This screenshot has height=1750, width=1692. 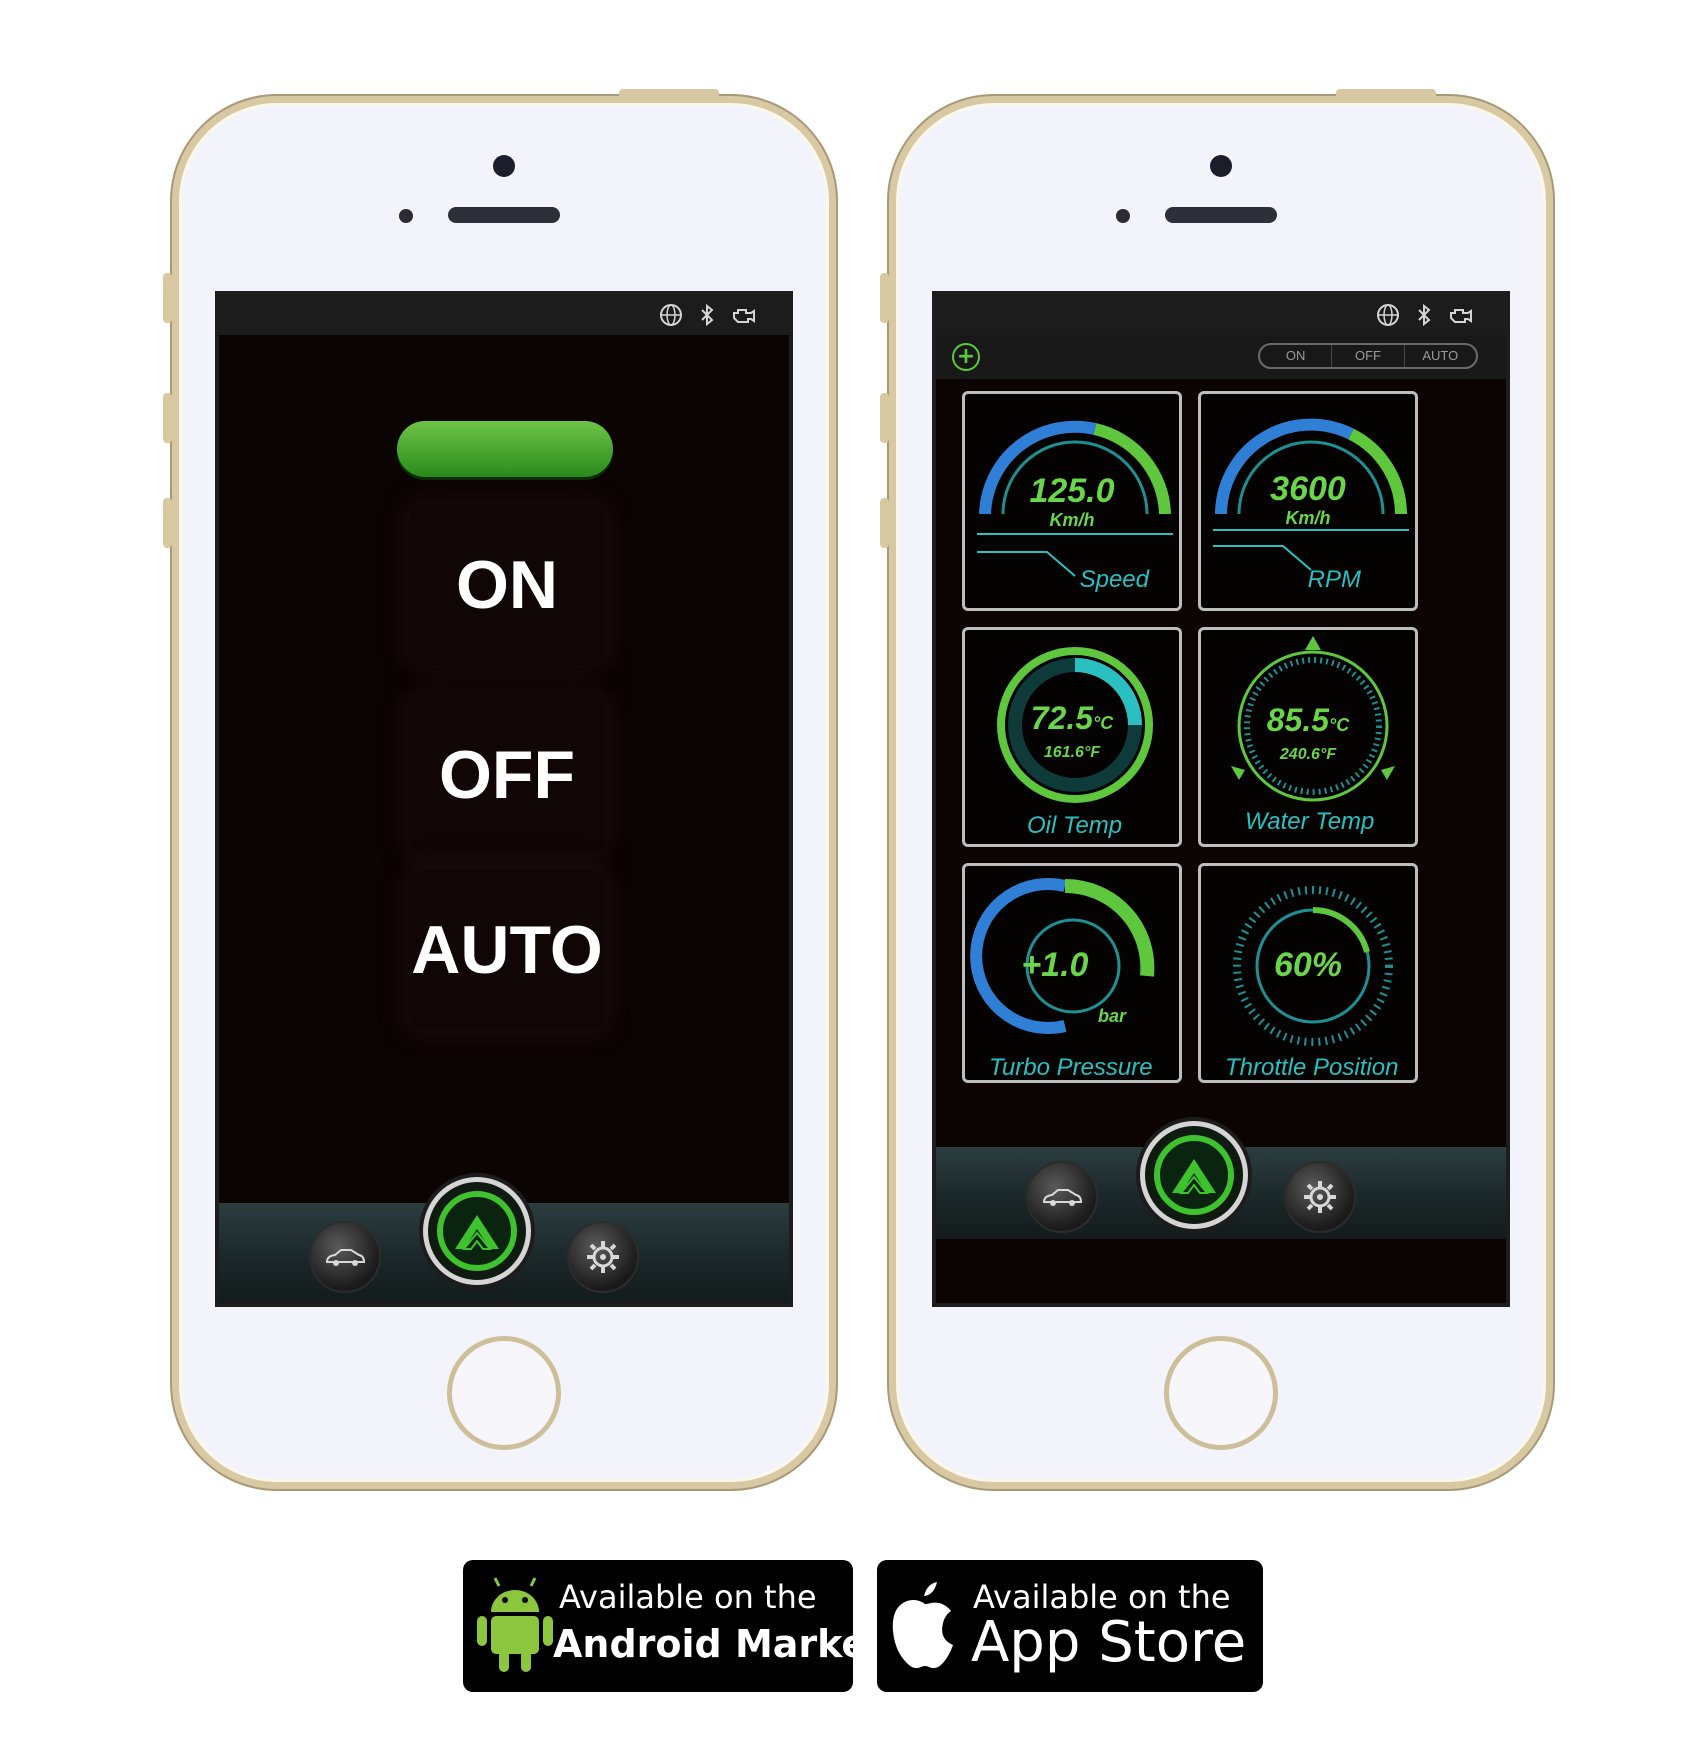 What do you see at coordinates (719, 1644) in the screenshot?
I see `android-badge-line2: Android Market` at bounding box center [719, 1644].